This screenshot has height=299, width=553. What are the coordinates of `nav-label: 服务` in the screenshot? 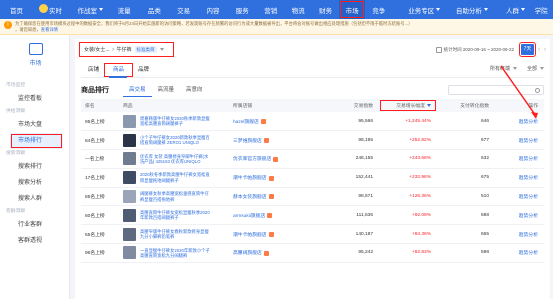 It's located at (242, 11).